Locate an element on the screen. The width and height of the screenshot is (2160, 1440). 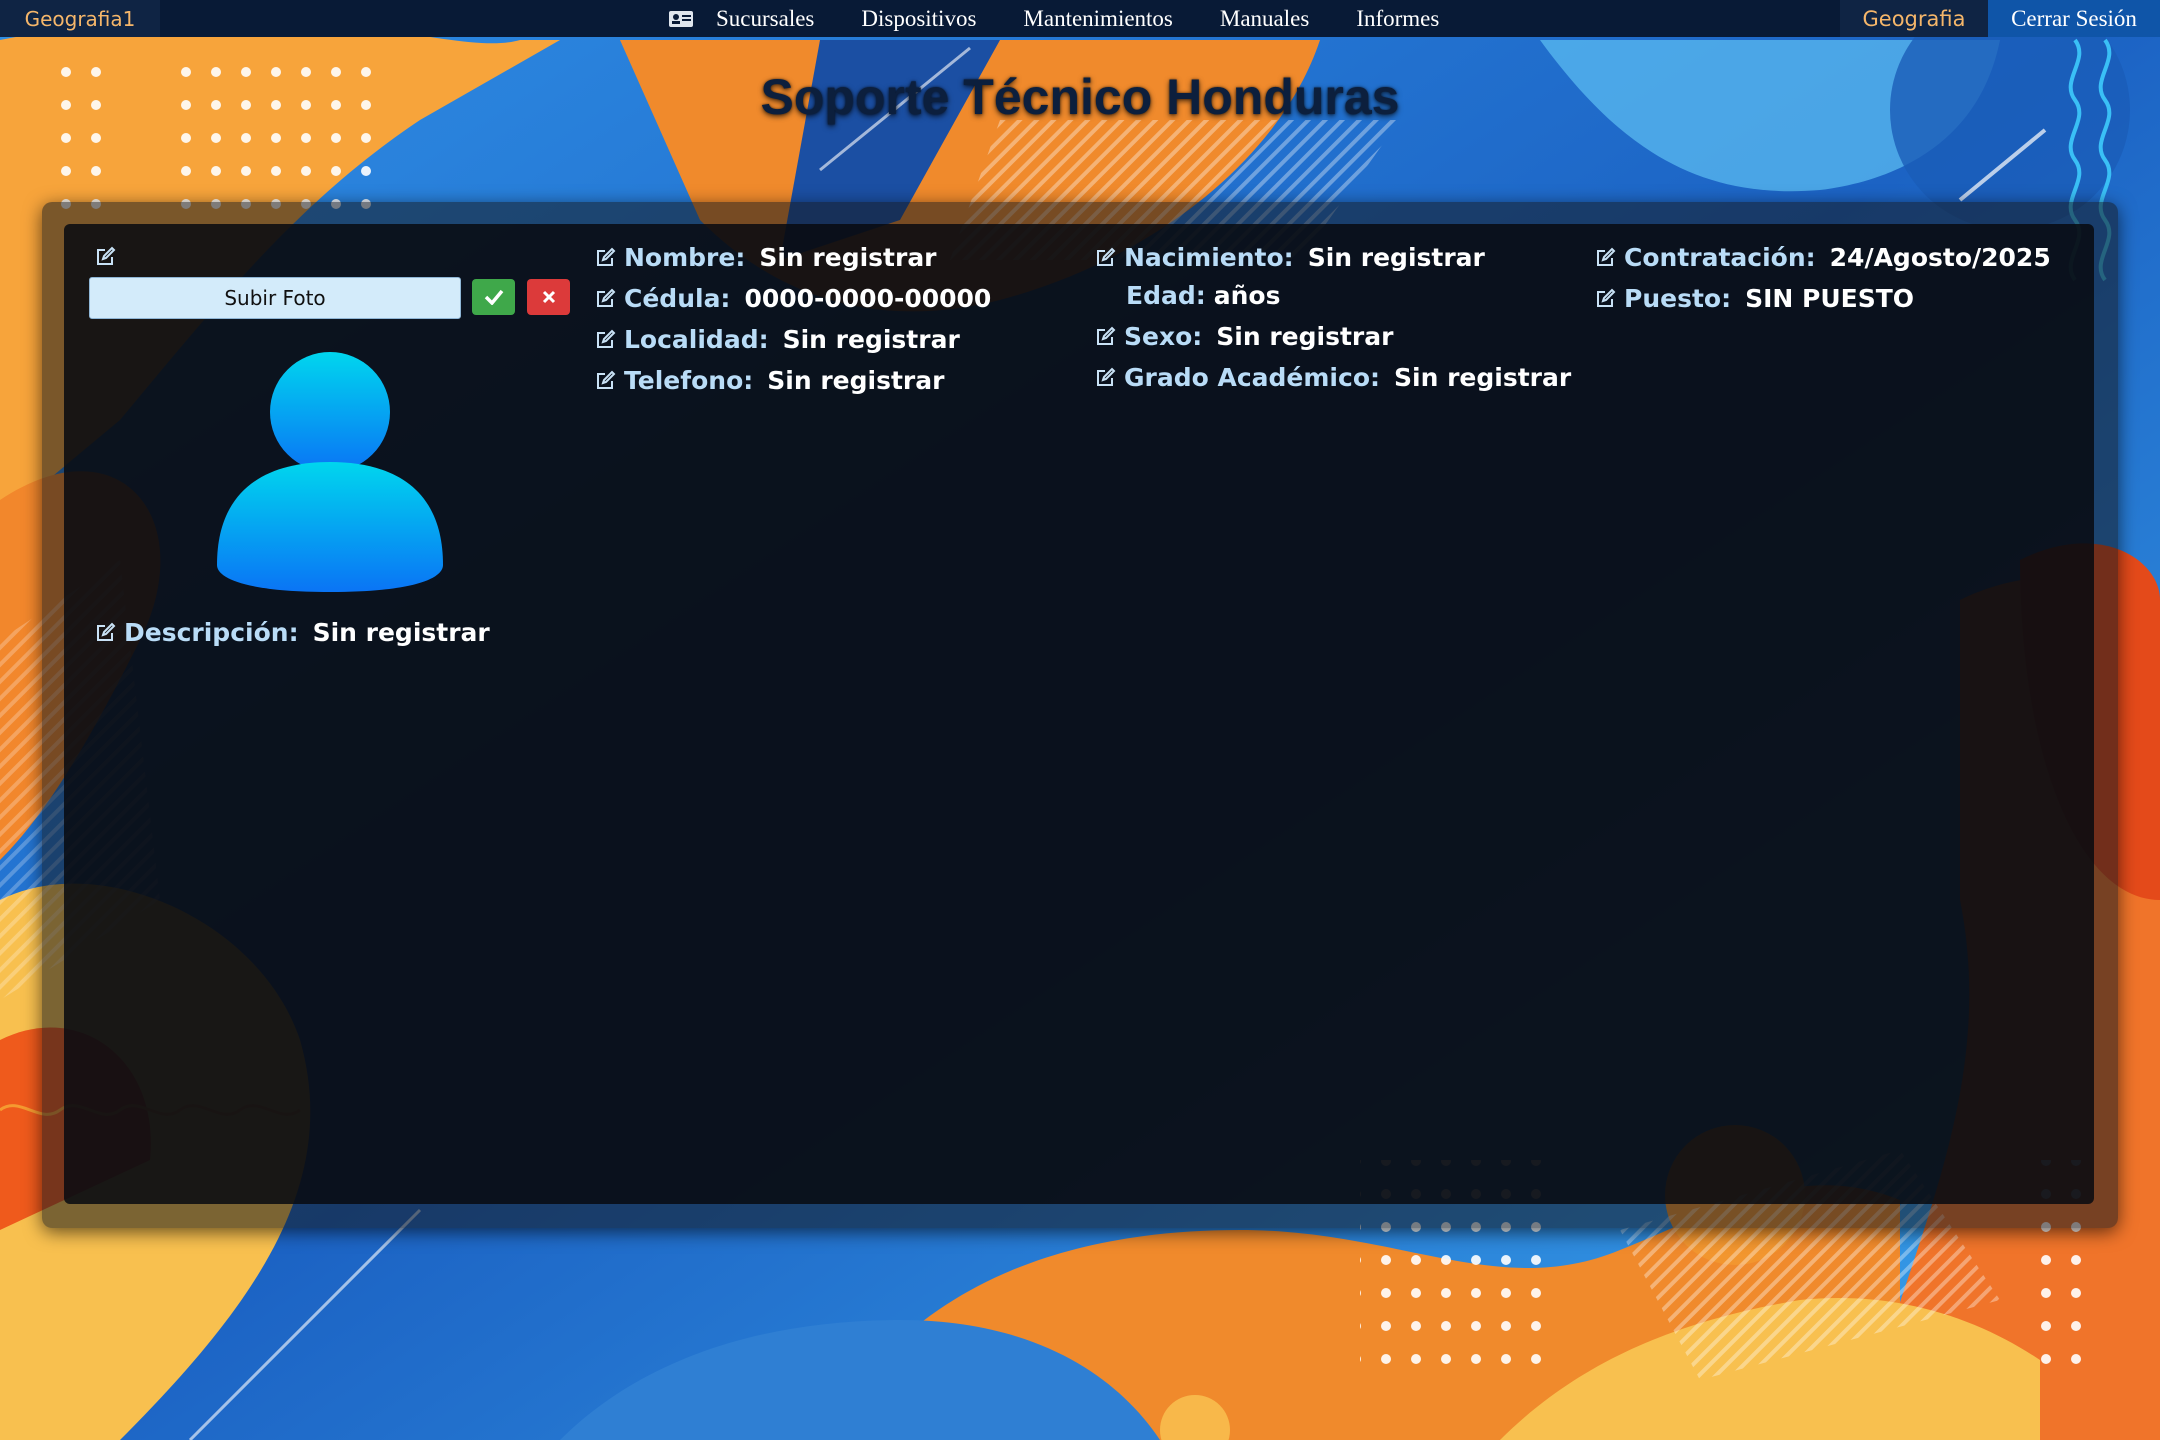
nacimiento-label: Nacimiento: is located at coordinates (1209, 257).